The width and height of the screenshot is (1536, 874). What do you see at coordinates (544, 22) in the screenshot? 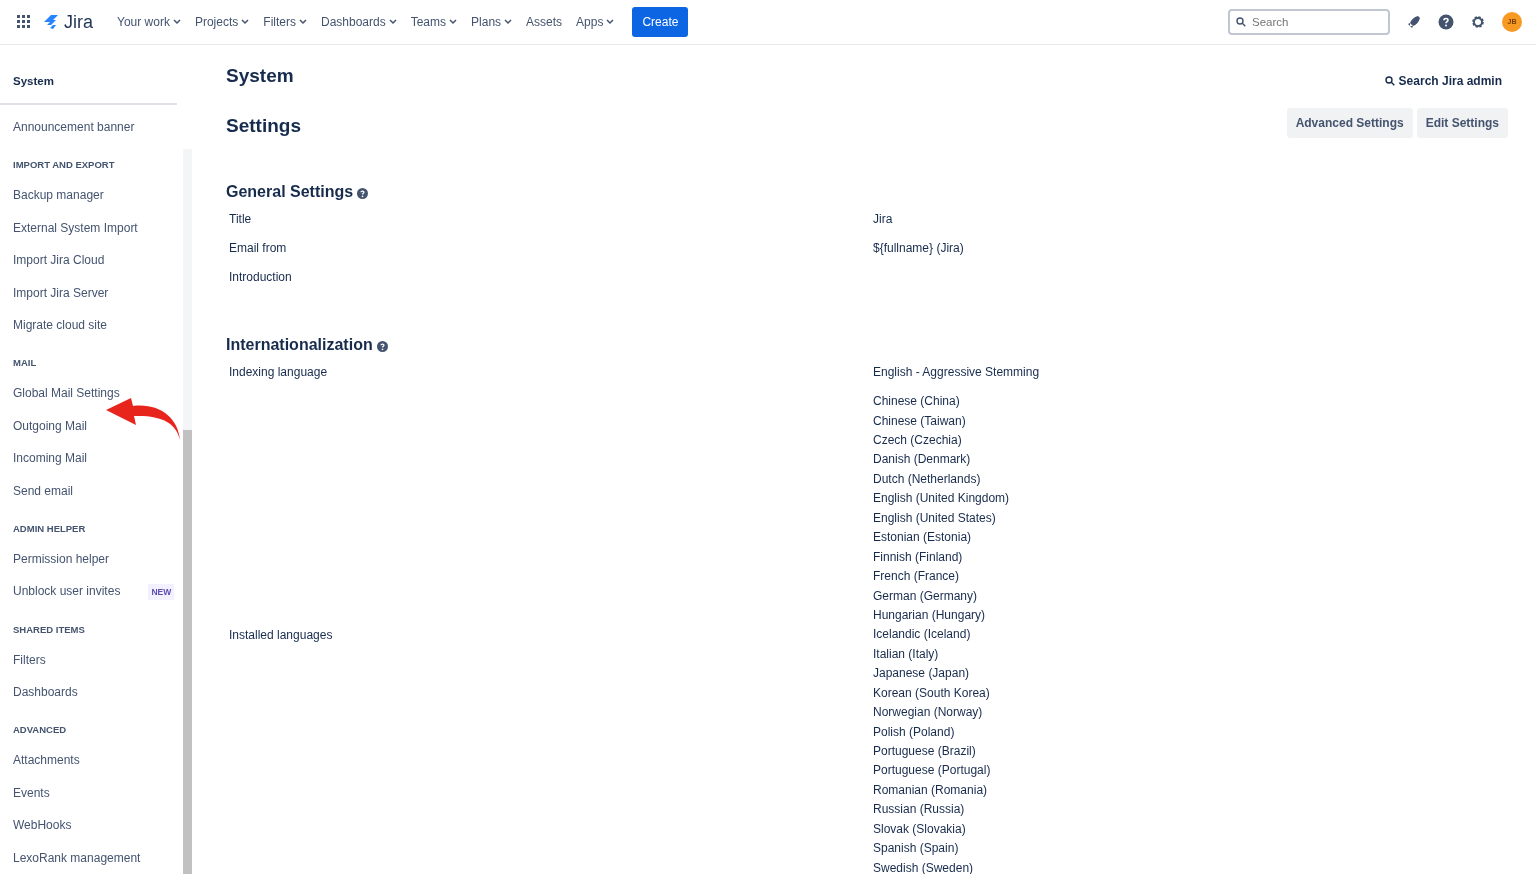
I see `nav-menu-item: Assets` at bounding box center [544, 22].